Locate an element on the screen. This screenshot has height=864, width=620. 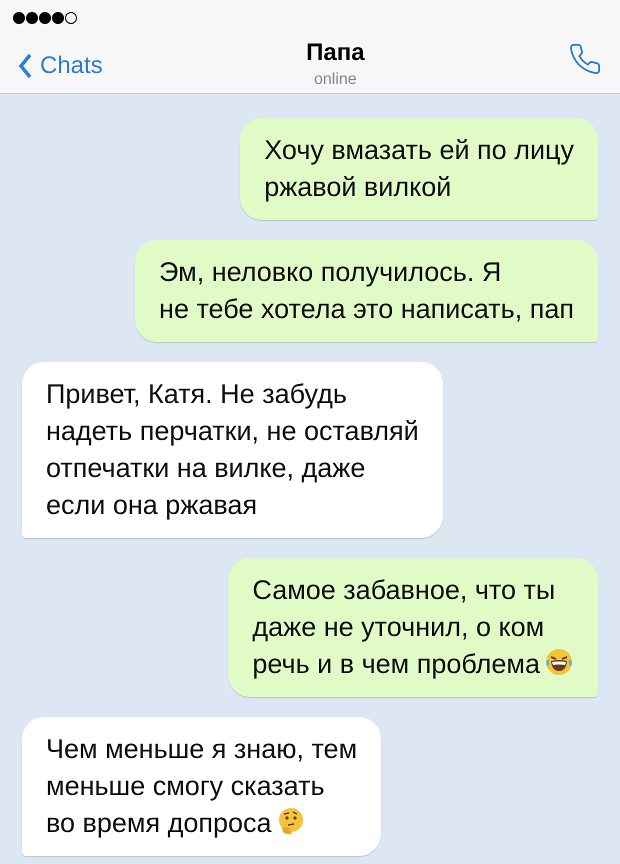
chevron-left-icon is located at coordinates (25, 66).